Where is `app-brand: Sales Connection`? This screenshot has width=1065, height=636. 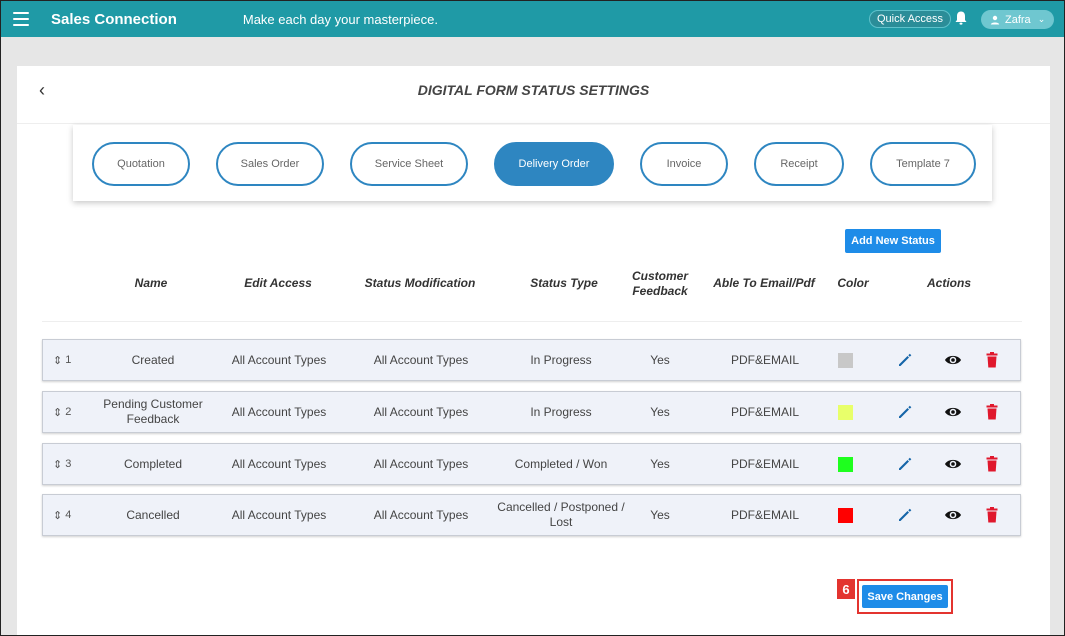
app-brand: Sales Connection is located at coordinates (114, 19).